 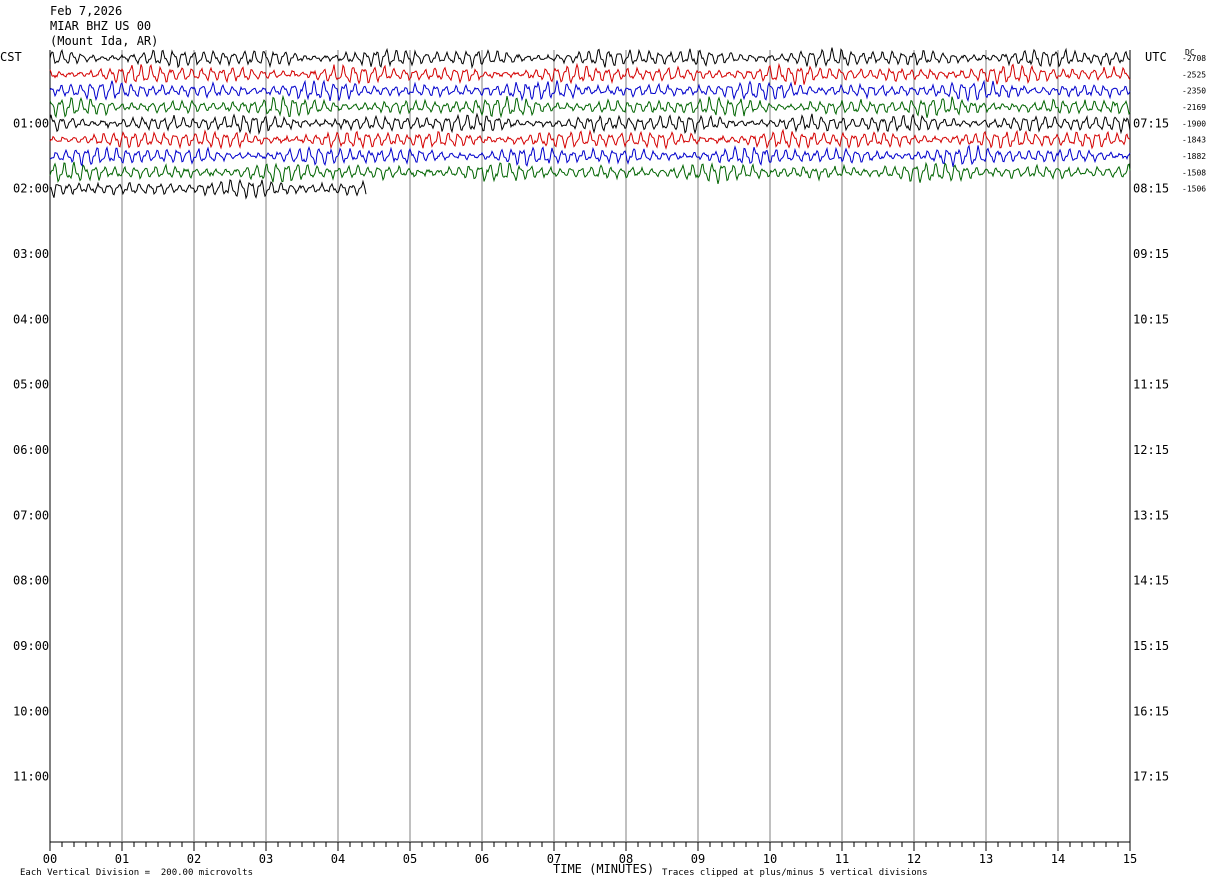 I want to click on right-hour-label: 12:15, so click(x=1151, y=450).